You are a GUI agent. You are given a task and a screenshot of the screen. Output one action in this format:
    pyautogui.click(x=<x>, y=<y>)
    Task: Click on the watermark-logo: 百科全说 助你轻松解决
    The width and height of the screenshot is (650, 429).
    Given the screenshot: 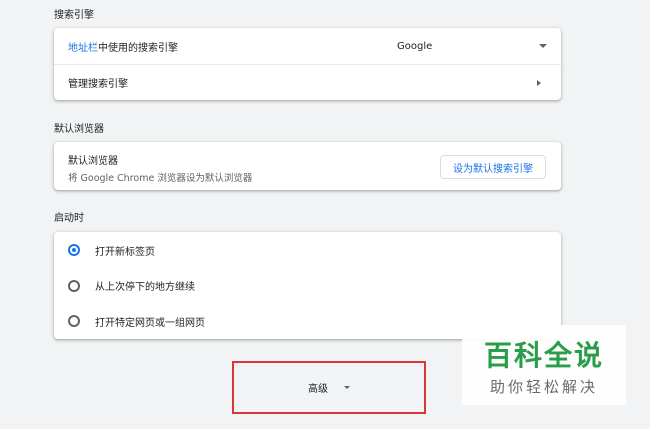 What is the action you would take?
    pyautogui.click(x=544, y=365)
    